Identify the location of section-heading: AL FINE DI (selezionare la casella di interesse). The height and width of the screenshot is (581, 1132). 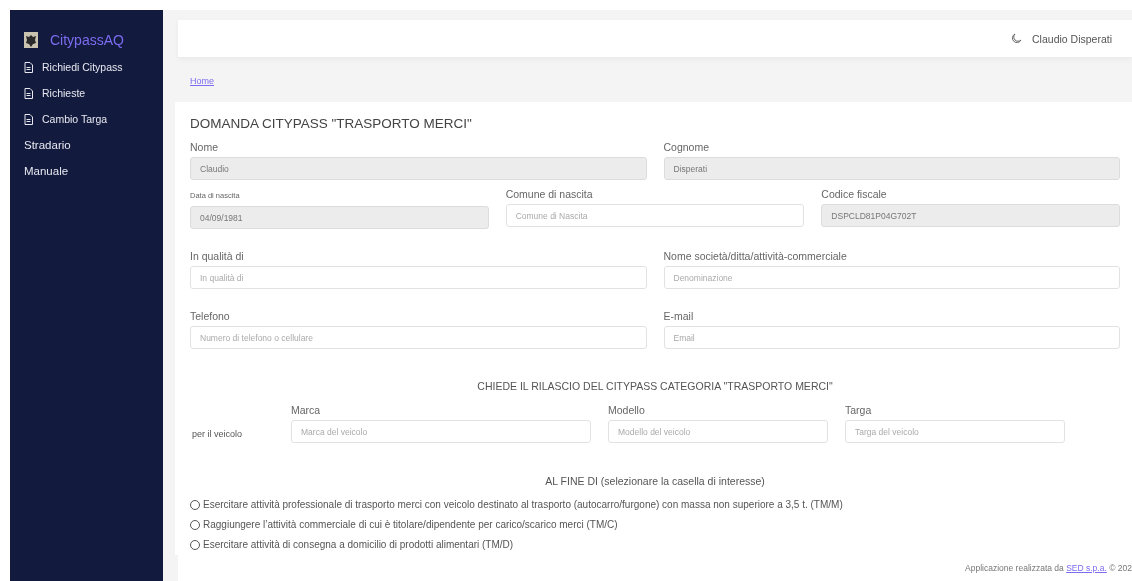
(655, 481).